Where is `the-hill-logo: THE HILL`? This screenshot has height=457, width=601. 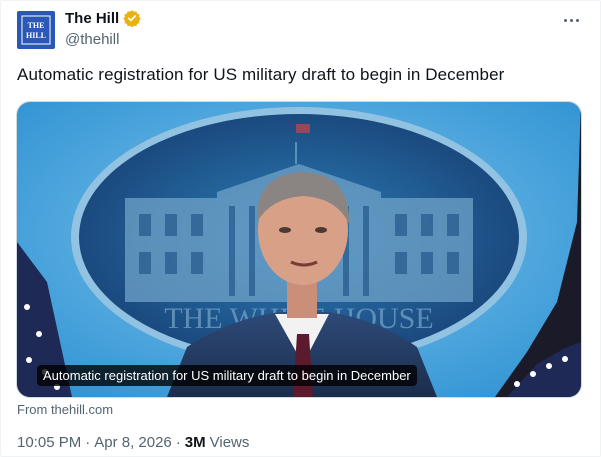 the-hill-logo: THE HILL is located at coordinates (36, 30).